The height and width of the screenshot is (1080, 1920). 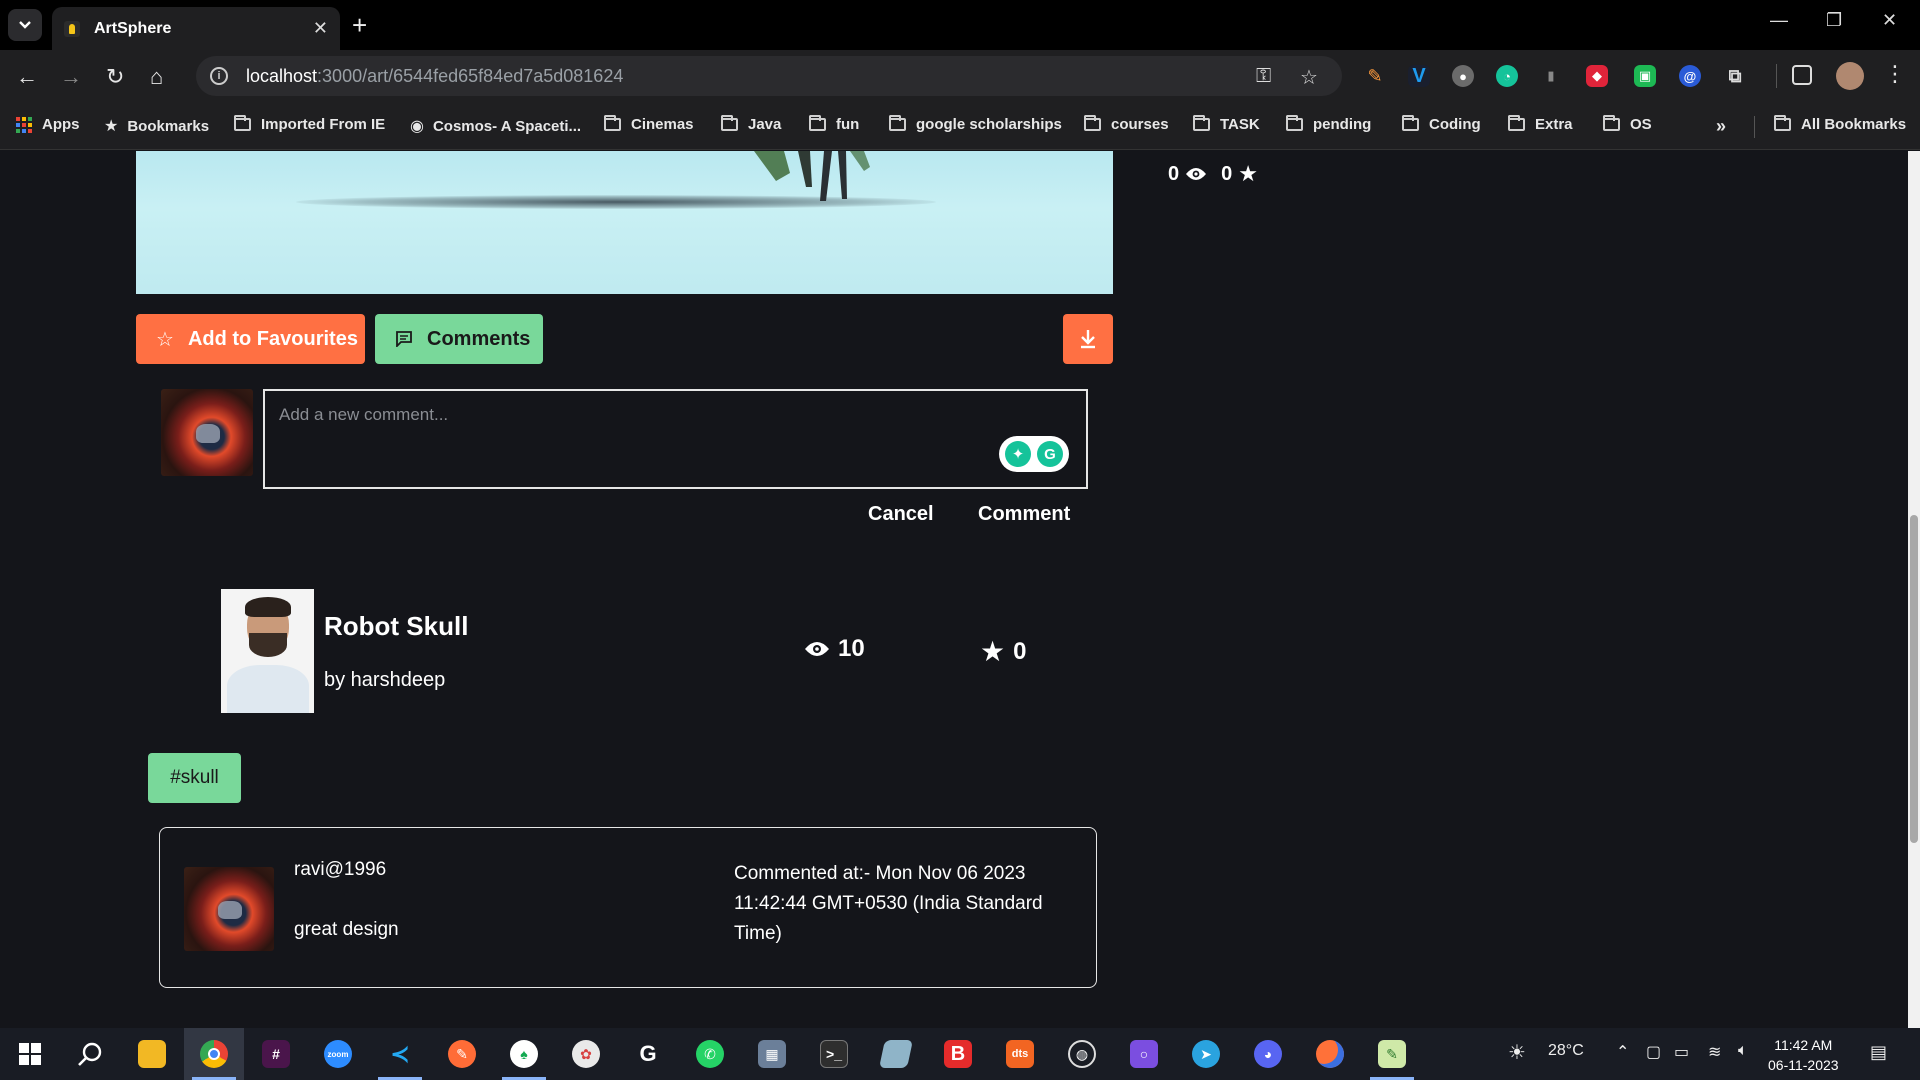 What do you see at coordinates (1803, 1055) in the screenshot?
I see `system-clock: 11:42 AM 06-11-2023` at bounding box center [1803, 1055].